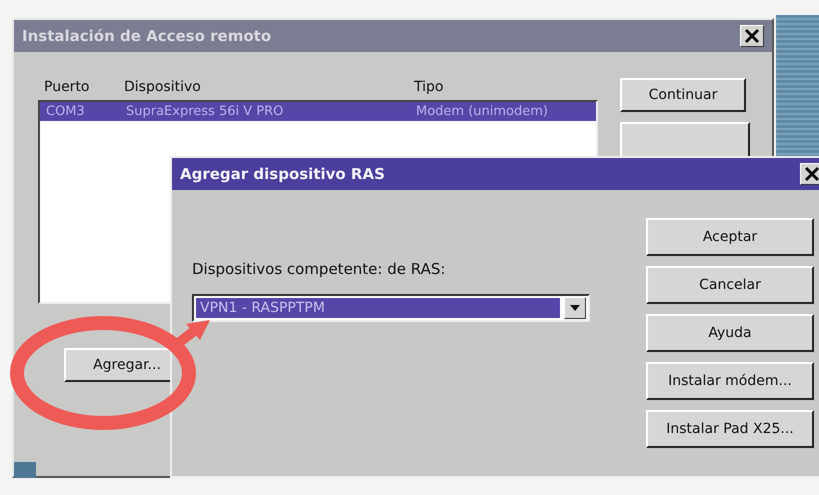 This screenshot has width=819, height=495. Describe the element at coordinates (319, 269) in the screenshot. I see `field-label: Dispositivos competente: de RAS:` at that location.